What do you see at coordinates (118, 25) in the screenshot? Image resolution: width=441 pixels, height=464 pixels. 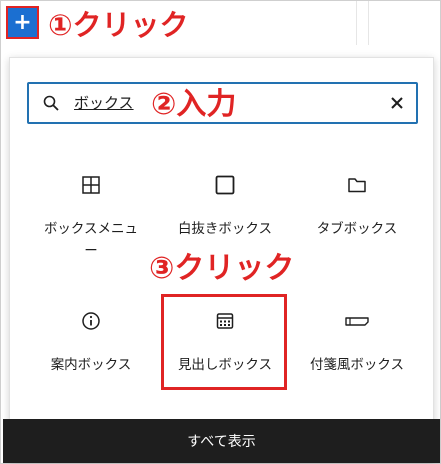 I see `annotation-step-1: ①クリック` at bounding box center [118, 25].